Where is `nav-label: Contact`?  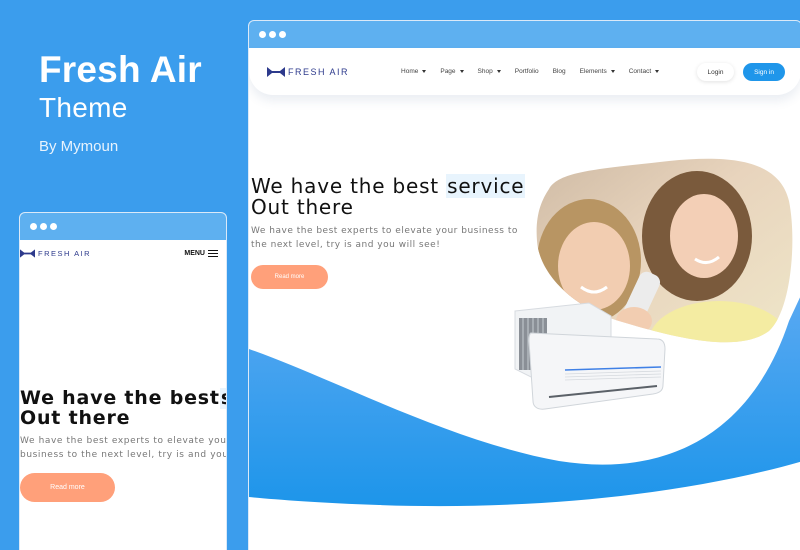 nav-label: Contact is located at coordinates (640, 71).